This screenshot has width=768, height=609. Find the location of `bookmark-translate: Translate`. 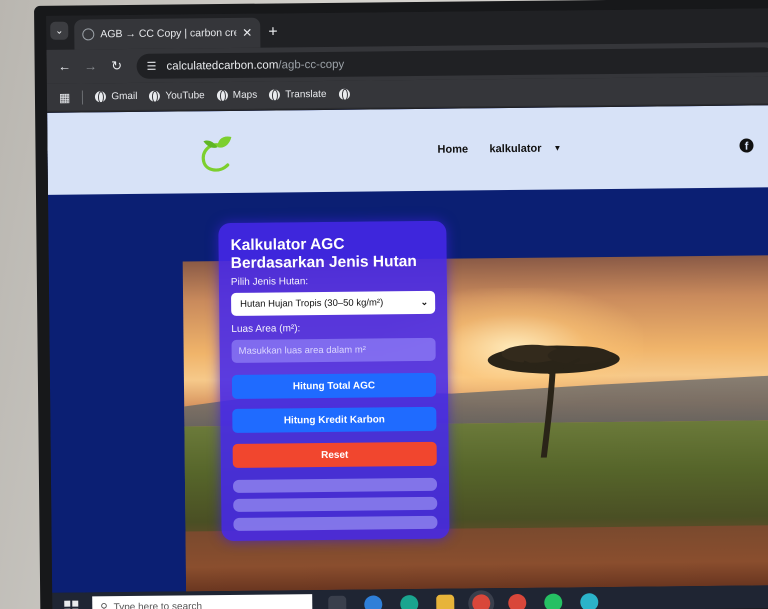

bookmark-translate: Translate is located at coordinates (298, 94).